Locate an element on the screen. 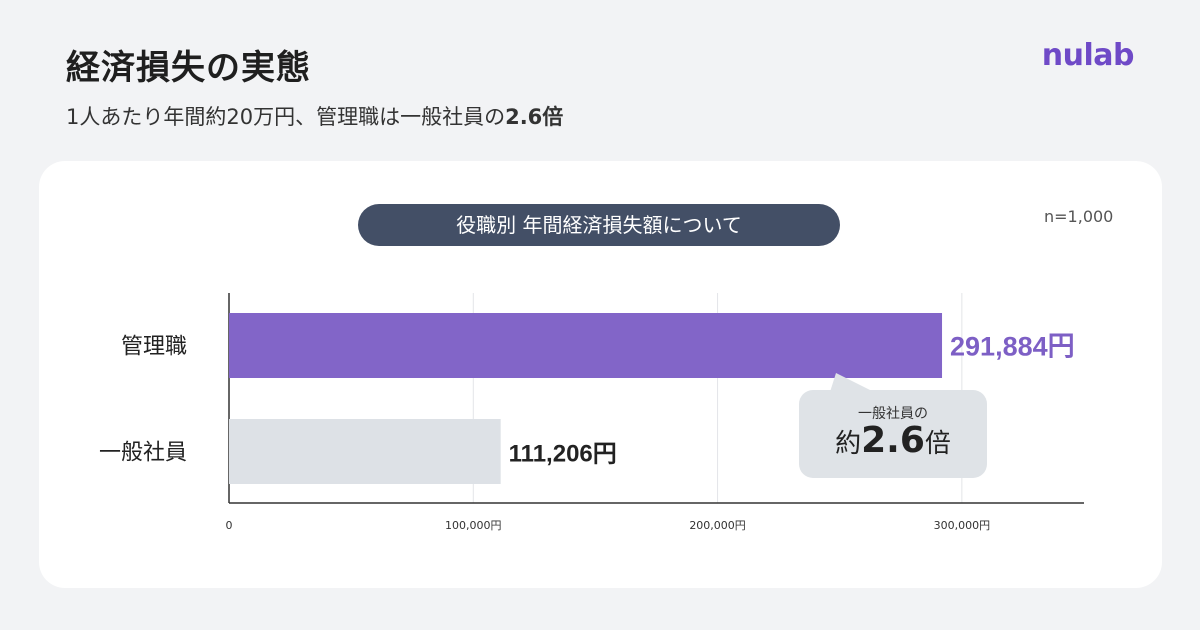  callout-value: 2.6 is located at coordinates (893, 440).